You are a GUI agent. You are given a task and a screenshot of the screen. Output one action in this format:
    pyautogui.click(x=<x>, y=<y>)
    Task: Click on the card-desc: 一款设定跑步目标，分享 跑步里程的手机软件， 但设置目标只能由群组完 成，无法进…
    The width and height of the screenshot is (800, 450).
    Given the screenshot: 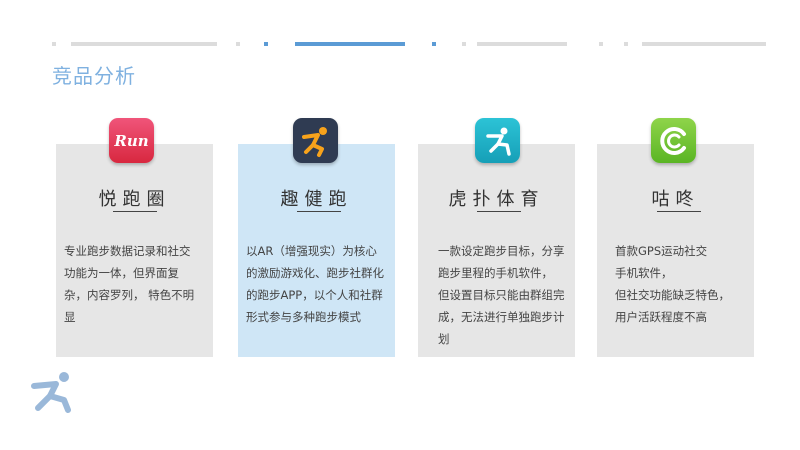 What is the action you would take?
    pyautogui.click(x=501, y=295)
    